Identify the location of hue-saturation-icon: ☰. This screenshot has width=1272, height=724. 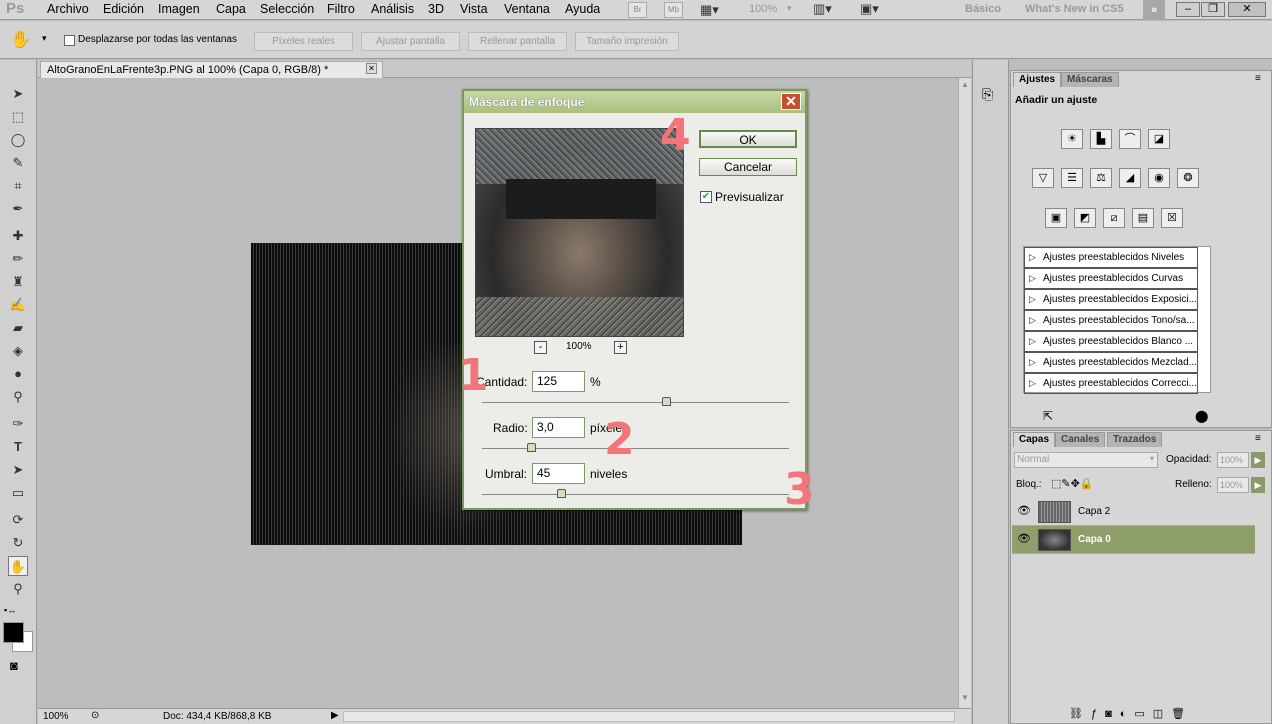
(1072, 178).